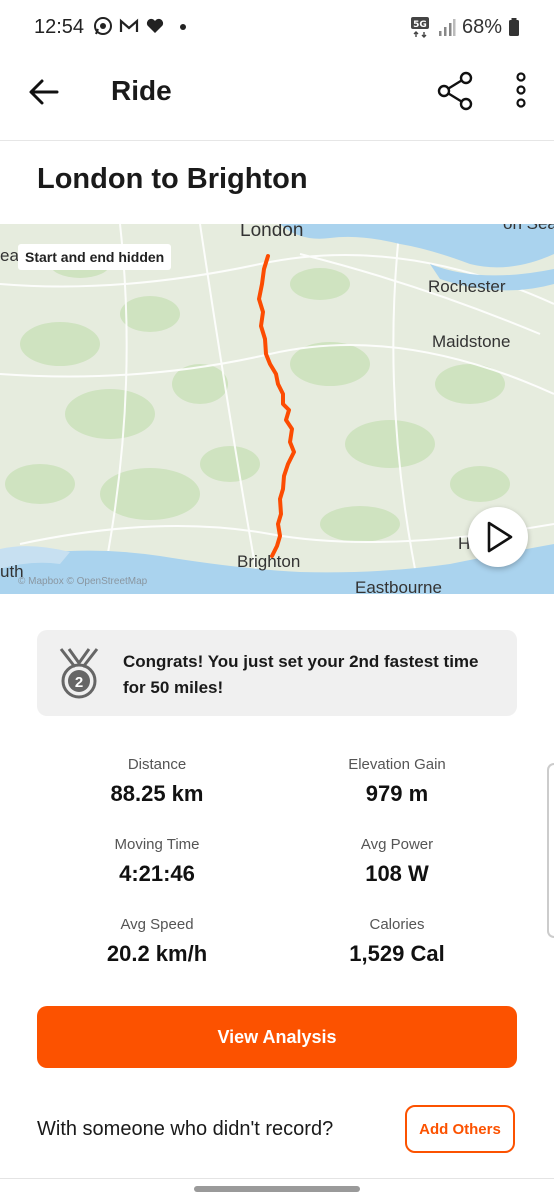  I want to click on view-analysis-button: View Analysis, so click(277, 1037).